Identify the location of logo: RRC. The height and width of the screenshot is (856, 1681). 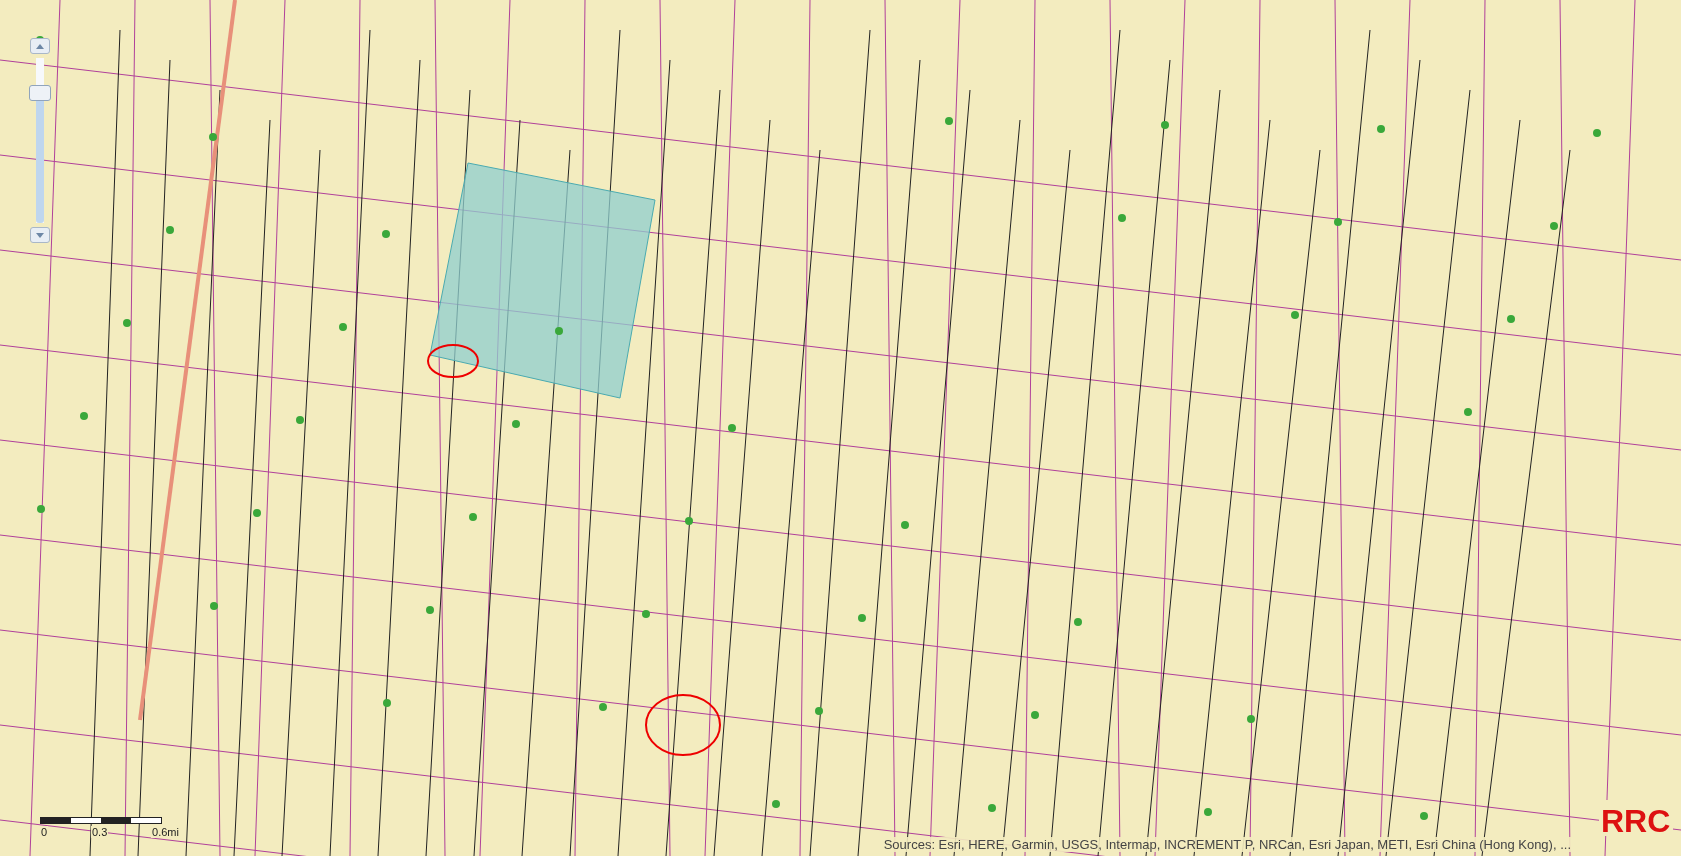
(1636, 818).